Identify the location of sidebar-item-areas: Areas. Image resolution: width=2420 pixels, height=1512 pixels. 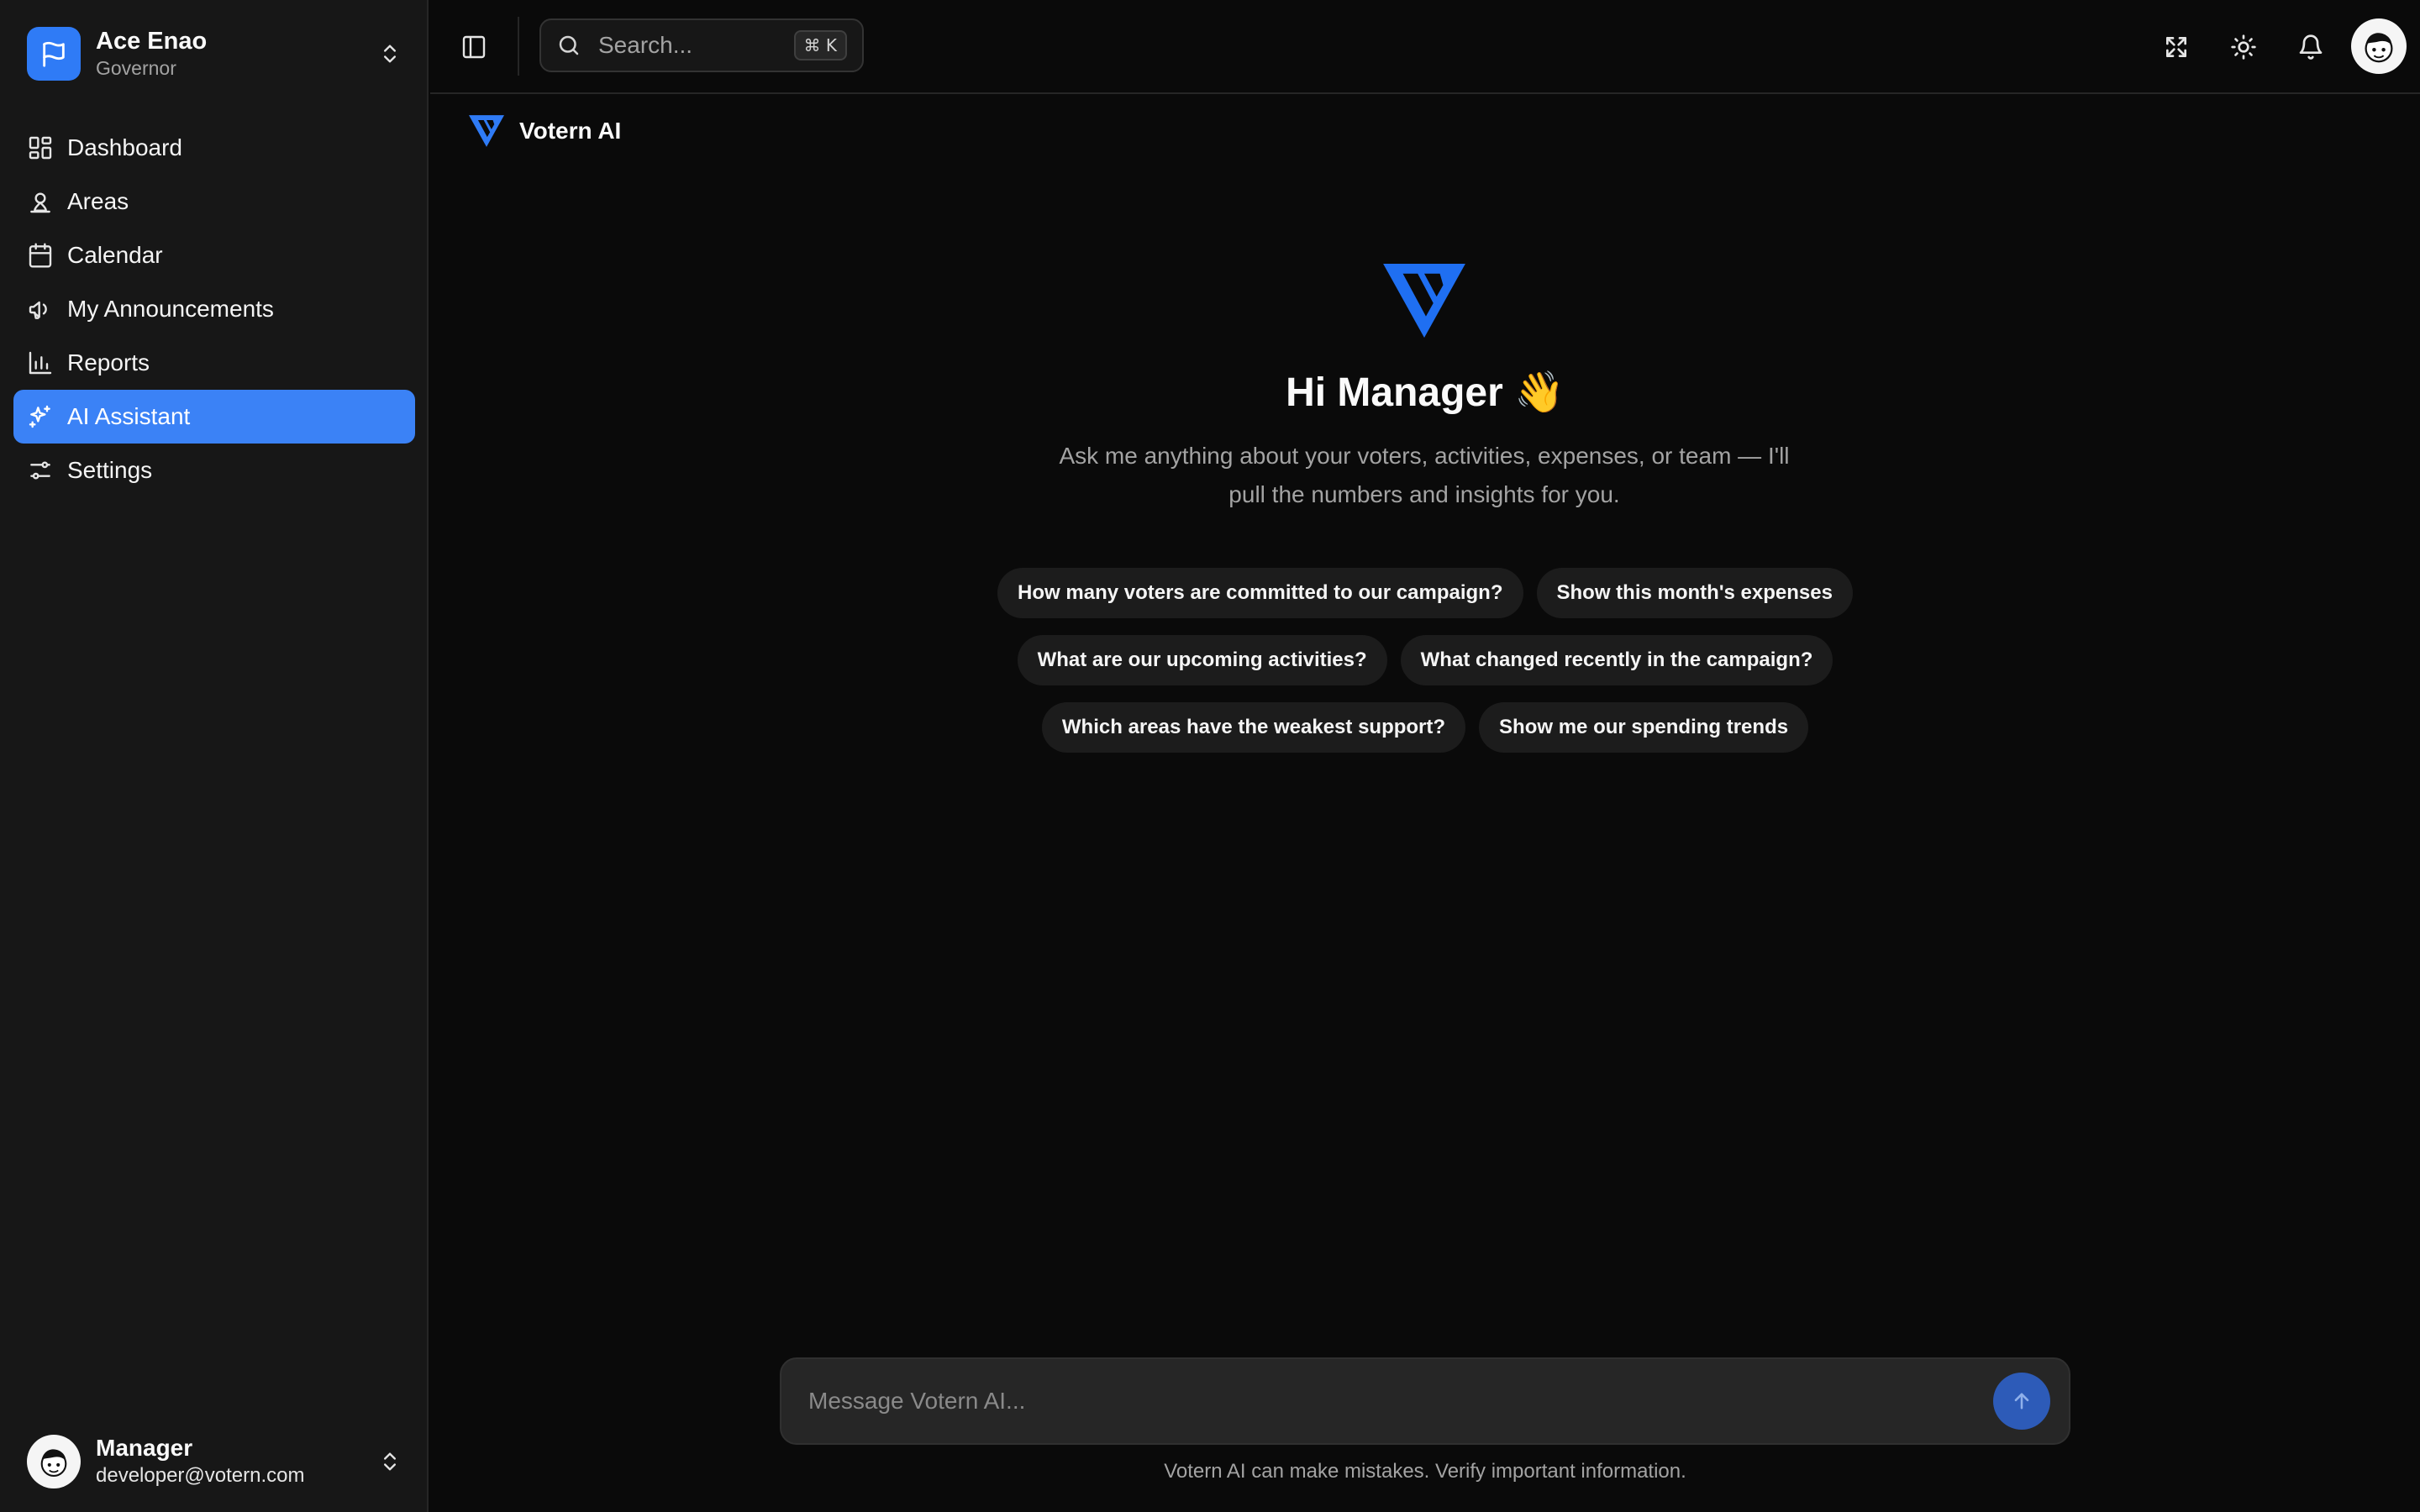
(214, 201).